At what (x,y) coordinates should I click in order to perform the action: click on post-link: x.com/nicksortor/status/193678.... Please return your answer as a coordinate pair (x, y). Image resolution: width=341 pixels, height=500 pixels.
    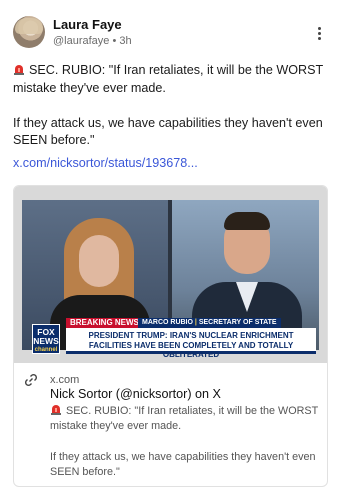
    Looking at the image, I should click on (105, 163).